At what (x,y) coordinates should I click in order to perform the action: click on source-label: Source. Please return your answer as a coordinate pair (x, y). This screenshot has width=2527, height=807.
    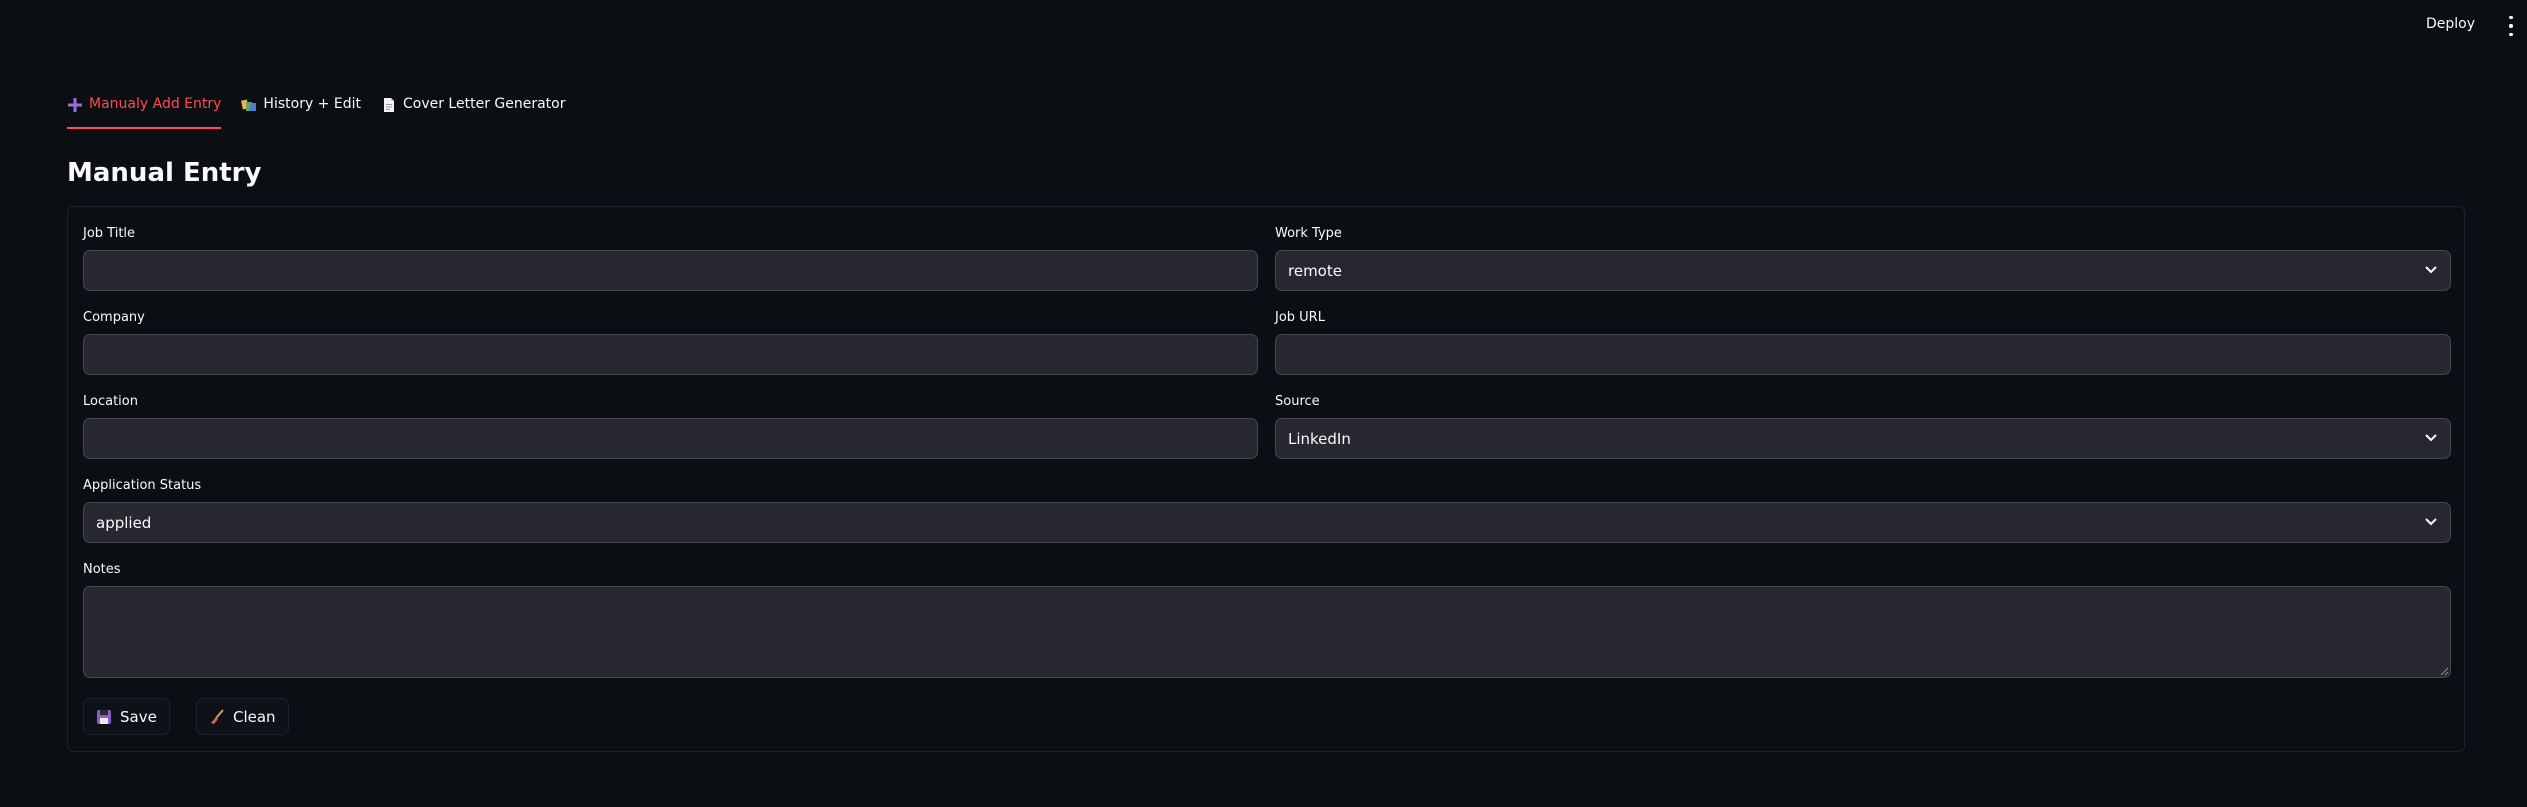
    Looking at the image, I should click on (1297, 401).